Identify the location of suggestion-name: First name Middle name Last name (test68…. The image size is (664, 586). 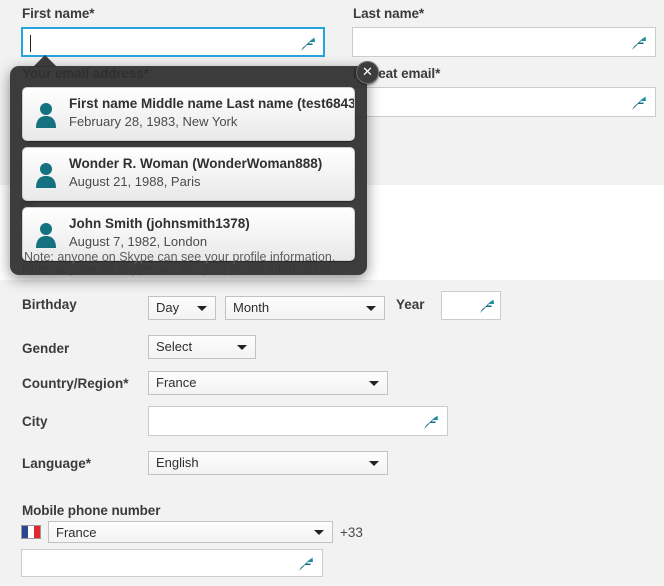
(212, 103).